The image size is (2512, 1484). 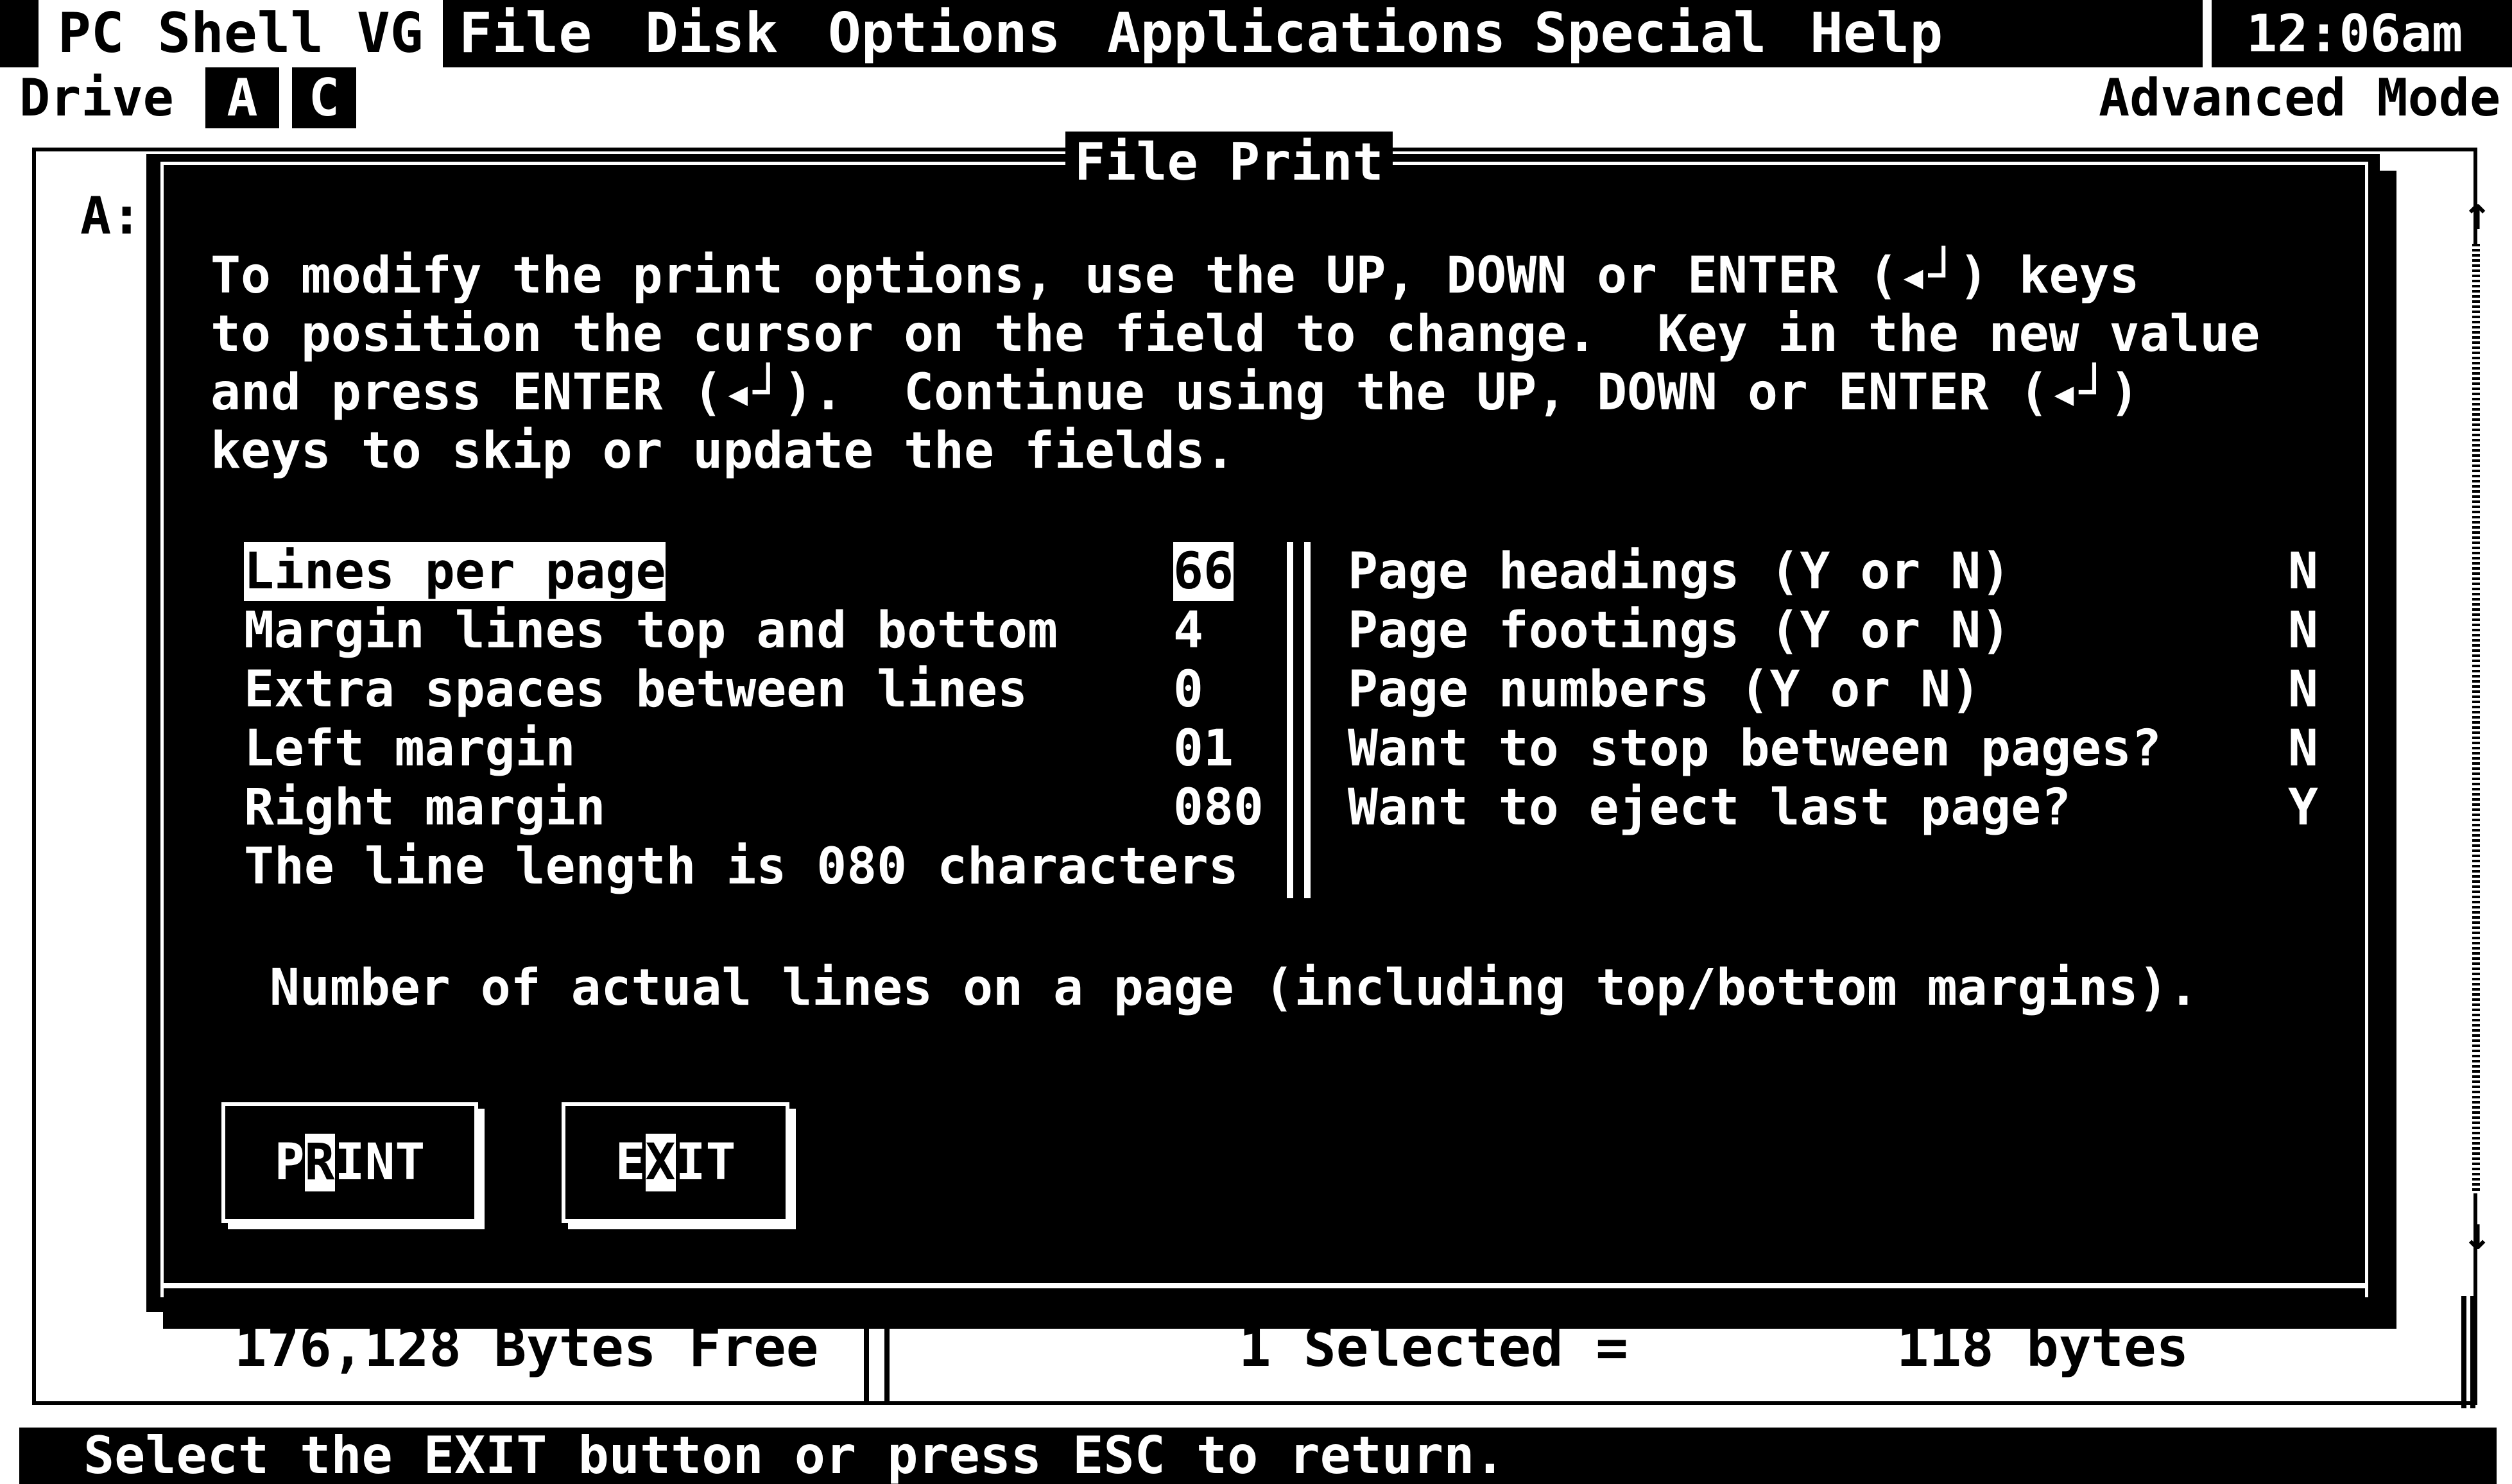 What do you see at coordinates (651, 631) in the screenshot?
I see `option-label-margin-lines: Margin lines top and bottom` at bounding box center [651, 631].